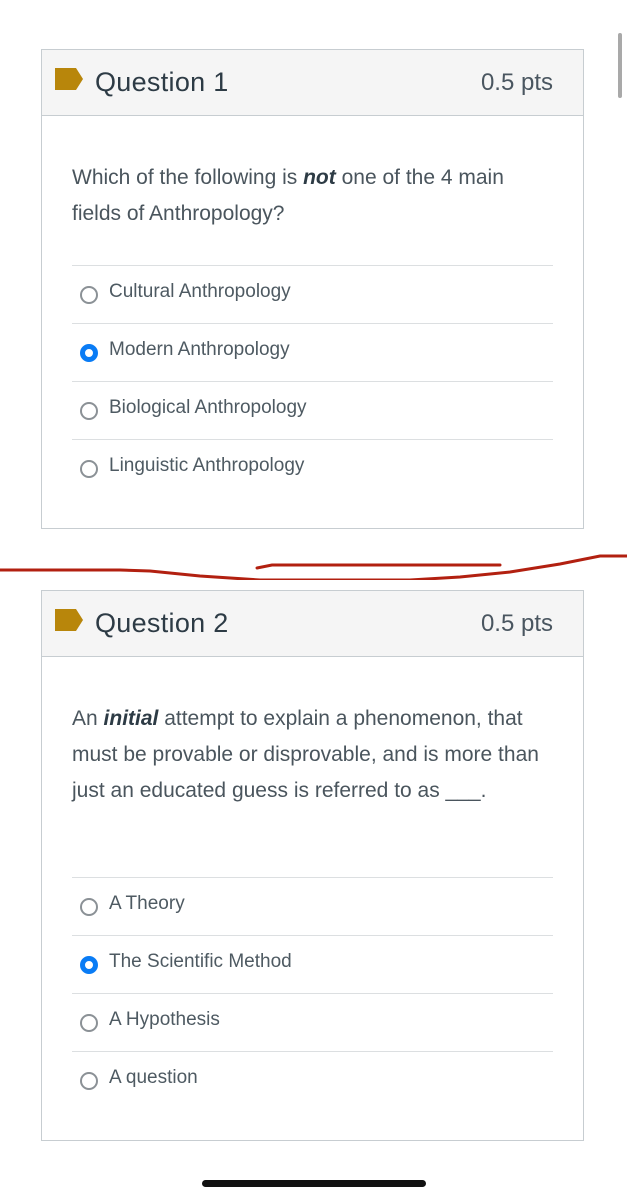 Image resolution: width=627 pixels, height=1200 pixels. Describe the element at coordinates (312, 906) in the screenshot. I see `answer-option: A Theory` at that location.